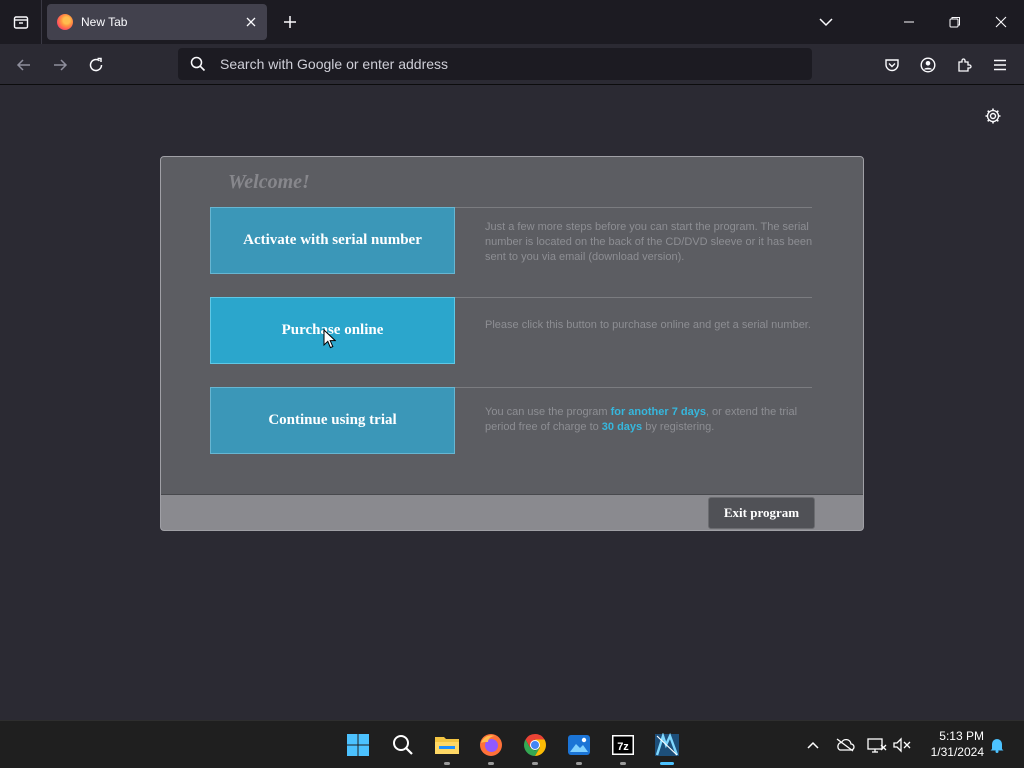  I want to click on 7zip-button: 7z, so click(623, 747).